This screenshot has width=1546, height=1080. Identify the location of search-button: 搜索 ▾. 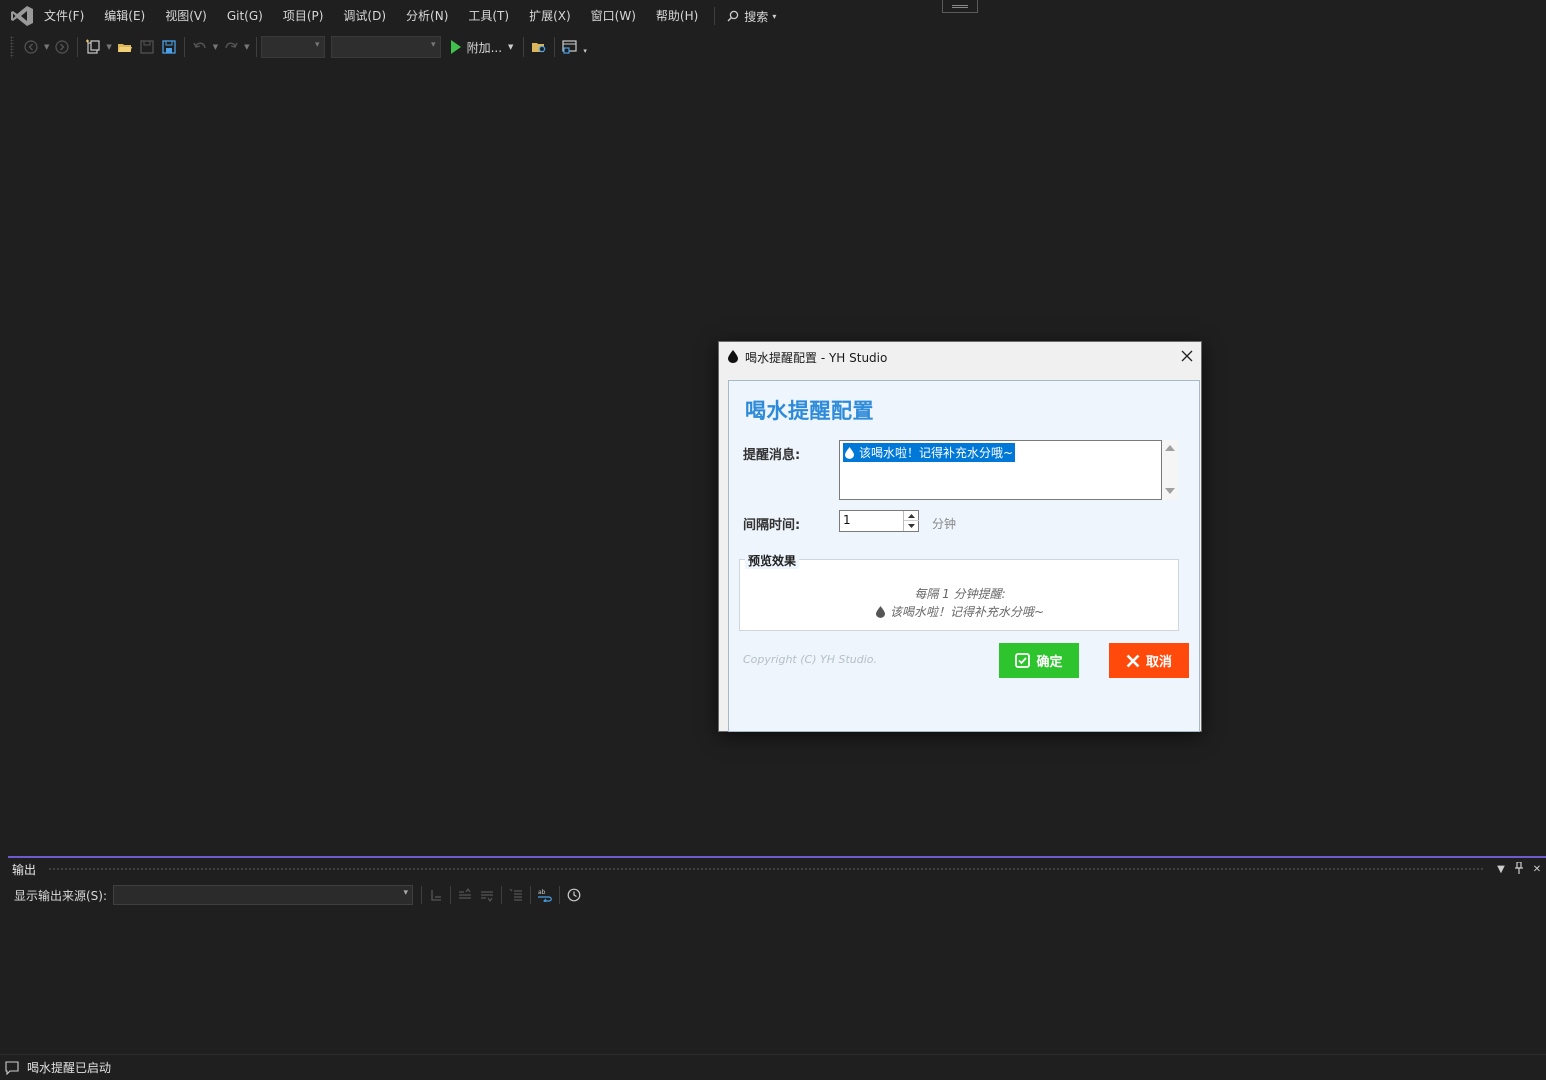
(751, 16).